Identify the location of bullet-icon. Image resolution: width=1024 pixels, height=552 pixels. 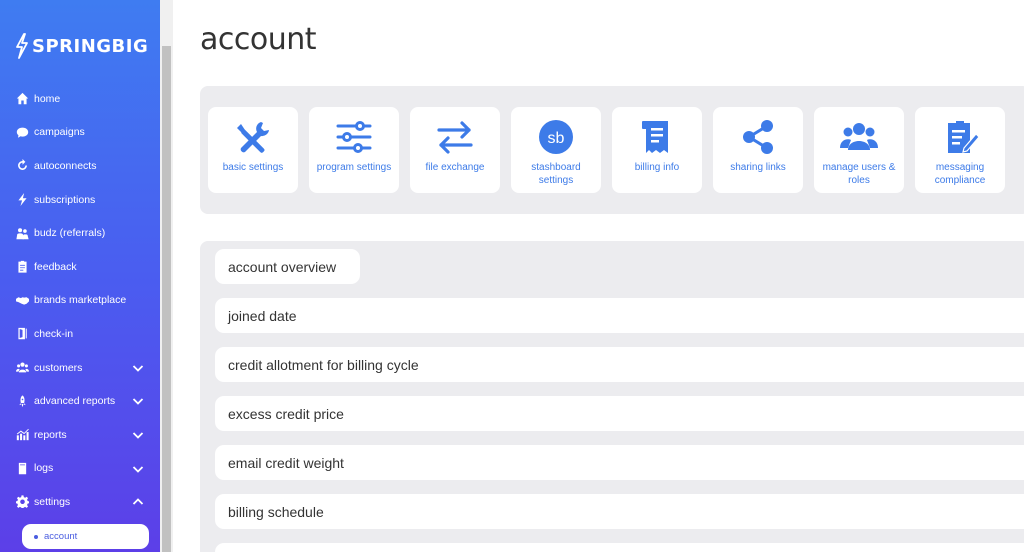
(36, 536).